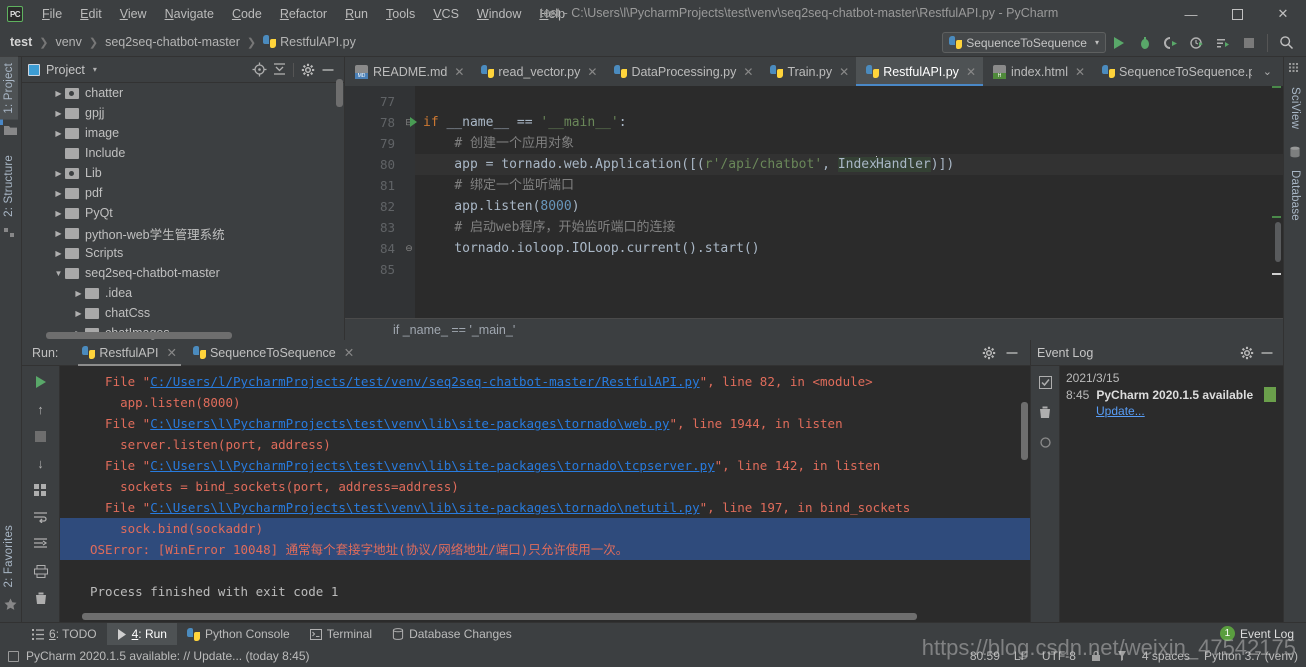  I want to click on code-line: # 创建一个应用对象, so click(849, 143).